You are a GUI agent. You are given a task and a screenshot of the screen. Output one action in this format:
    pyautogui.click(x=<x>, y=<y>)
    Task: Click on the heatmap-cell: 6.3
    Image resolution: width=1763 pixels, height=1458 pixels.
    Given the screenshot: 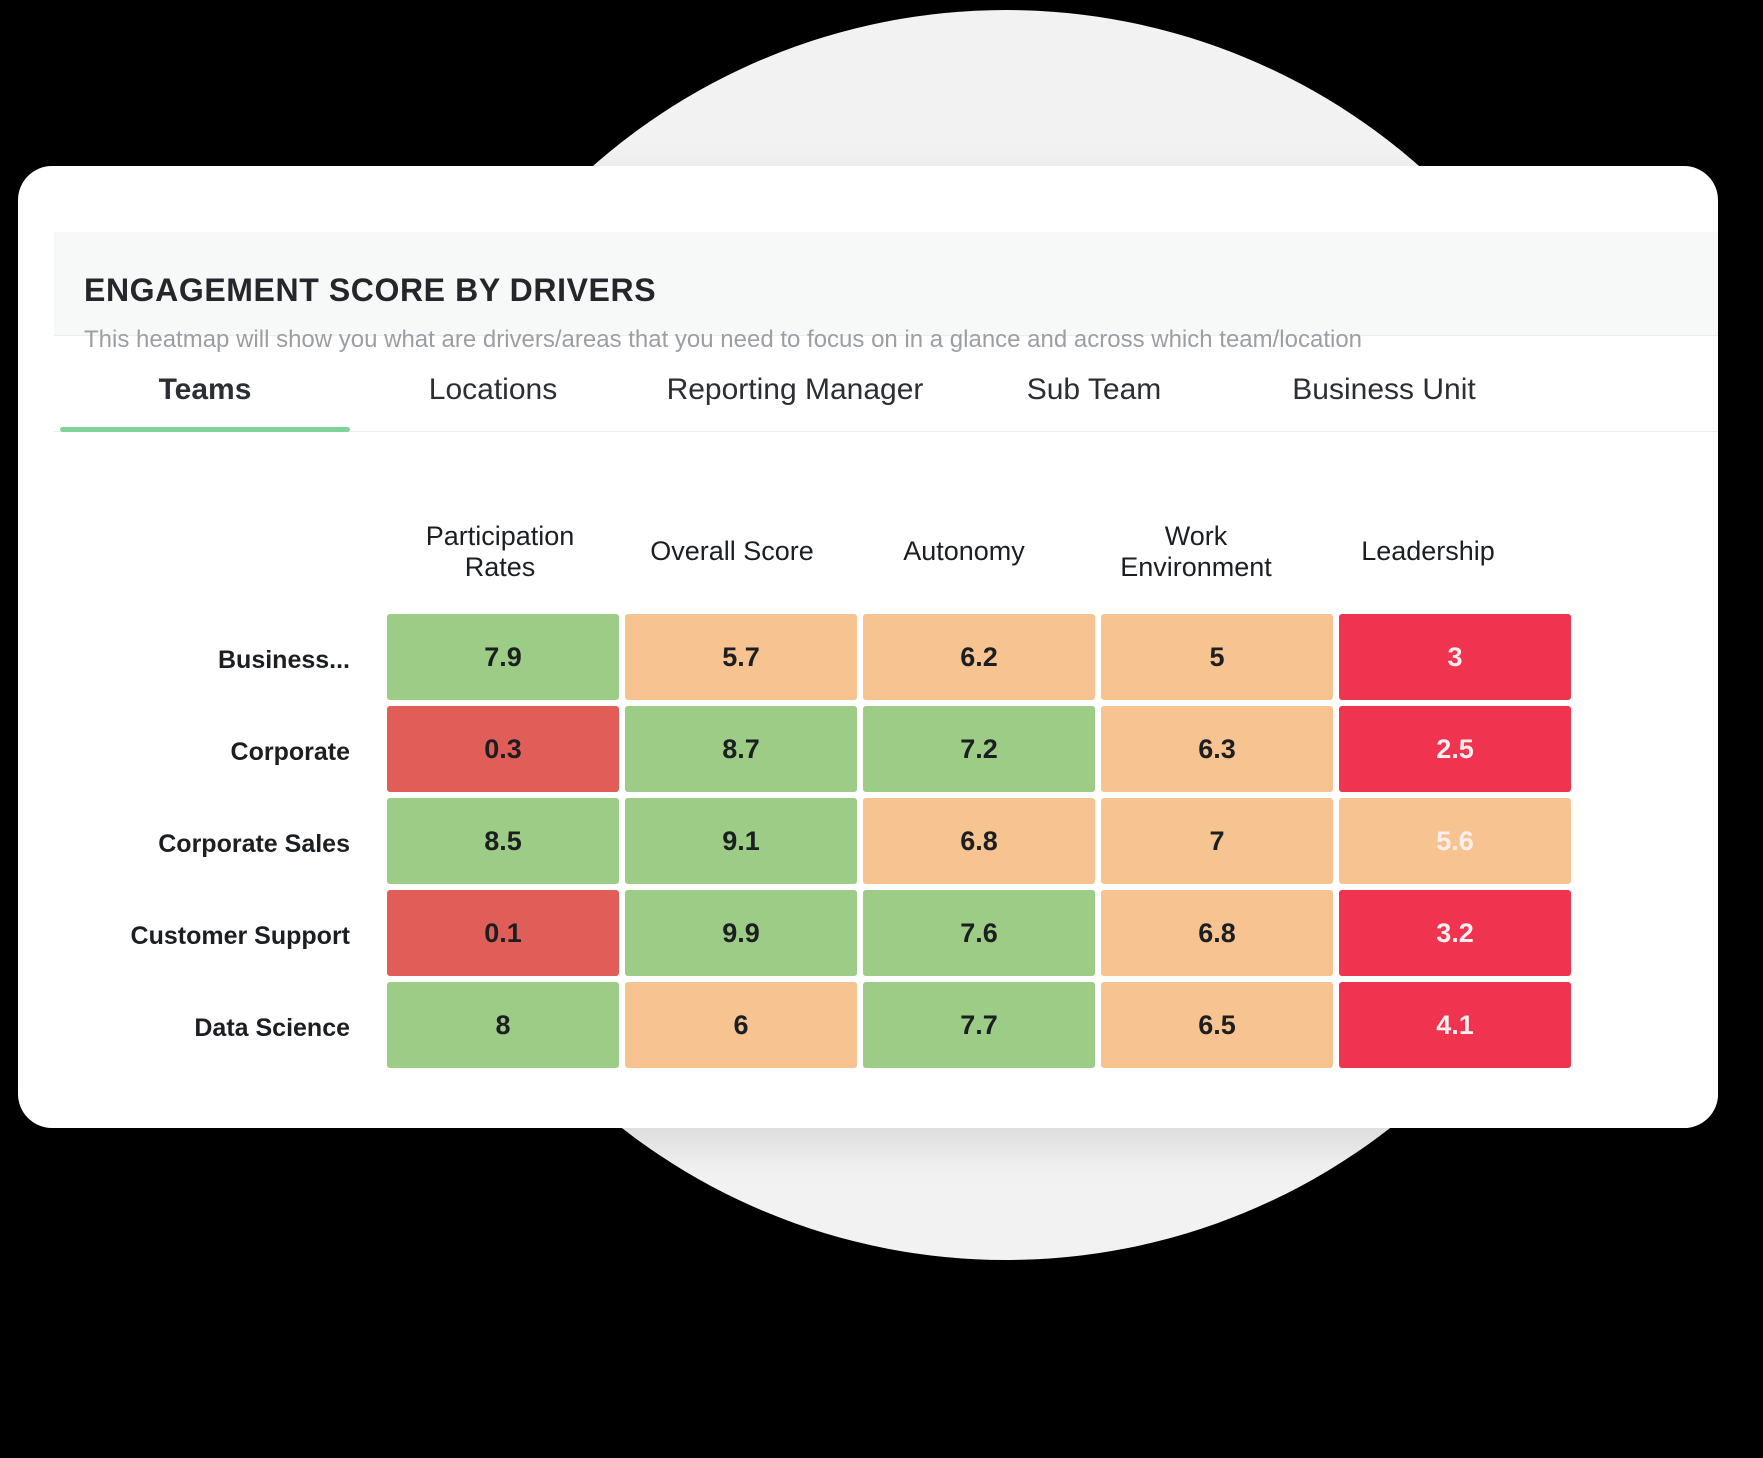 What is the action you would take?
    pyautogui.click(x=1217, y=749)
    